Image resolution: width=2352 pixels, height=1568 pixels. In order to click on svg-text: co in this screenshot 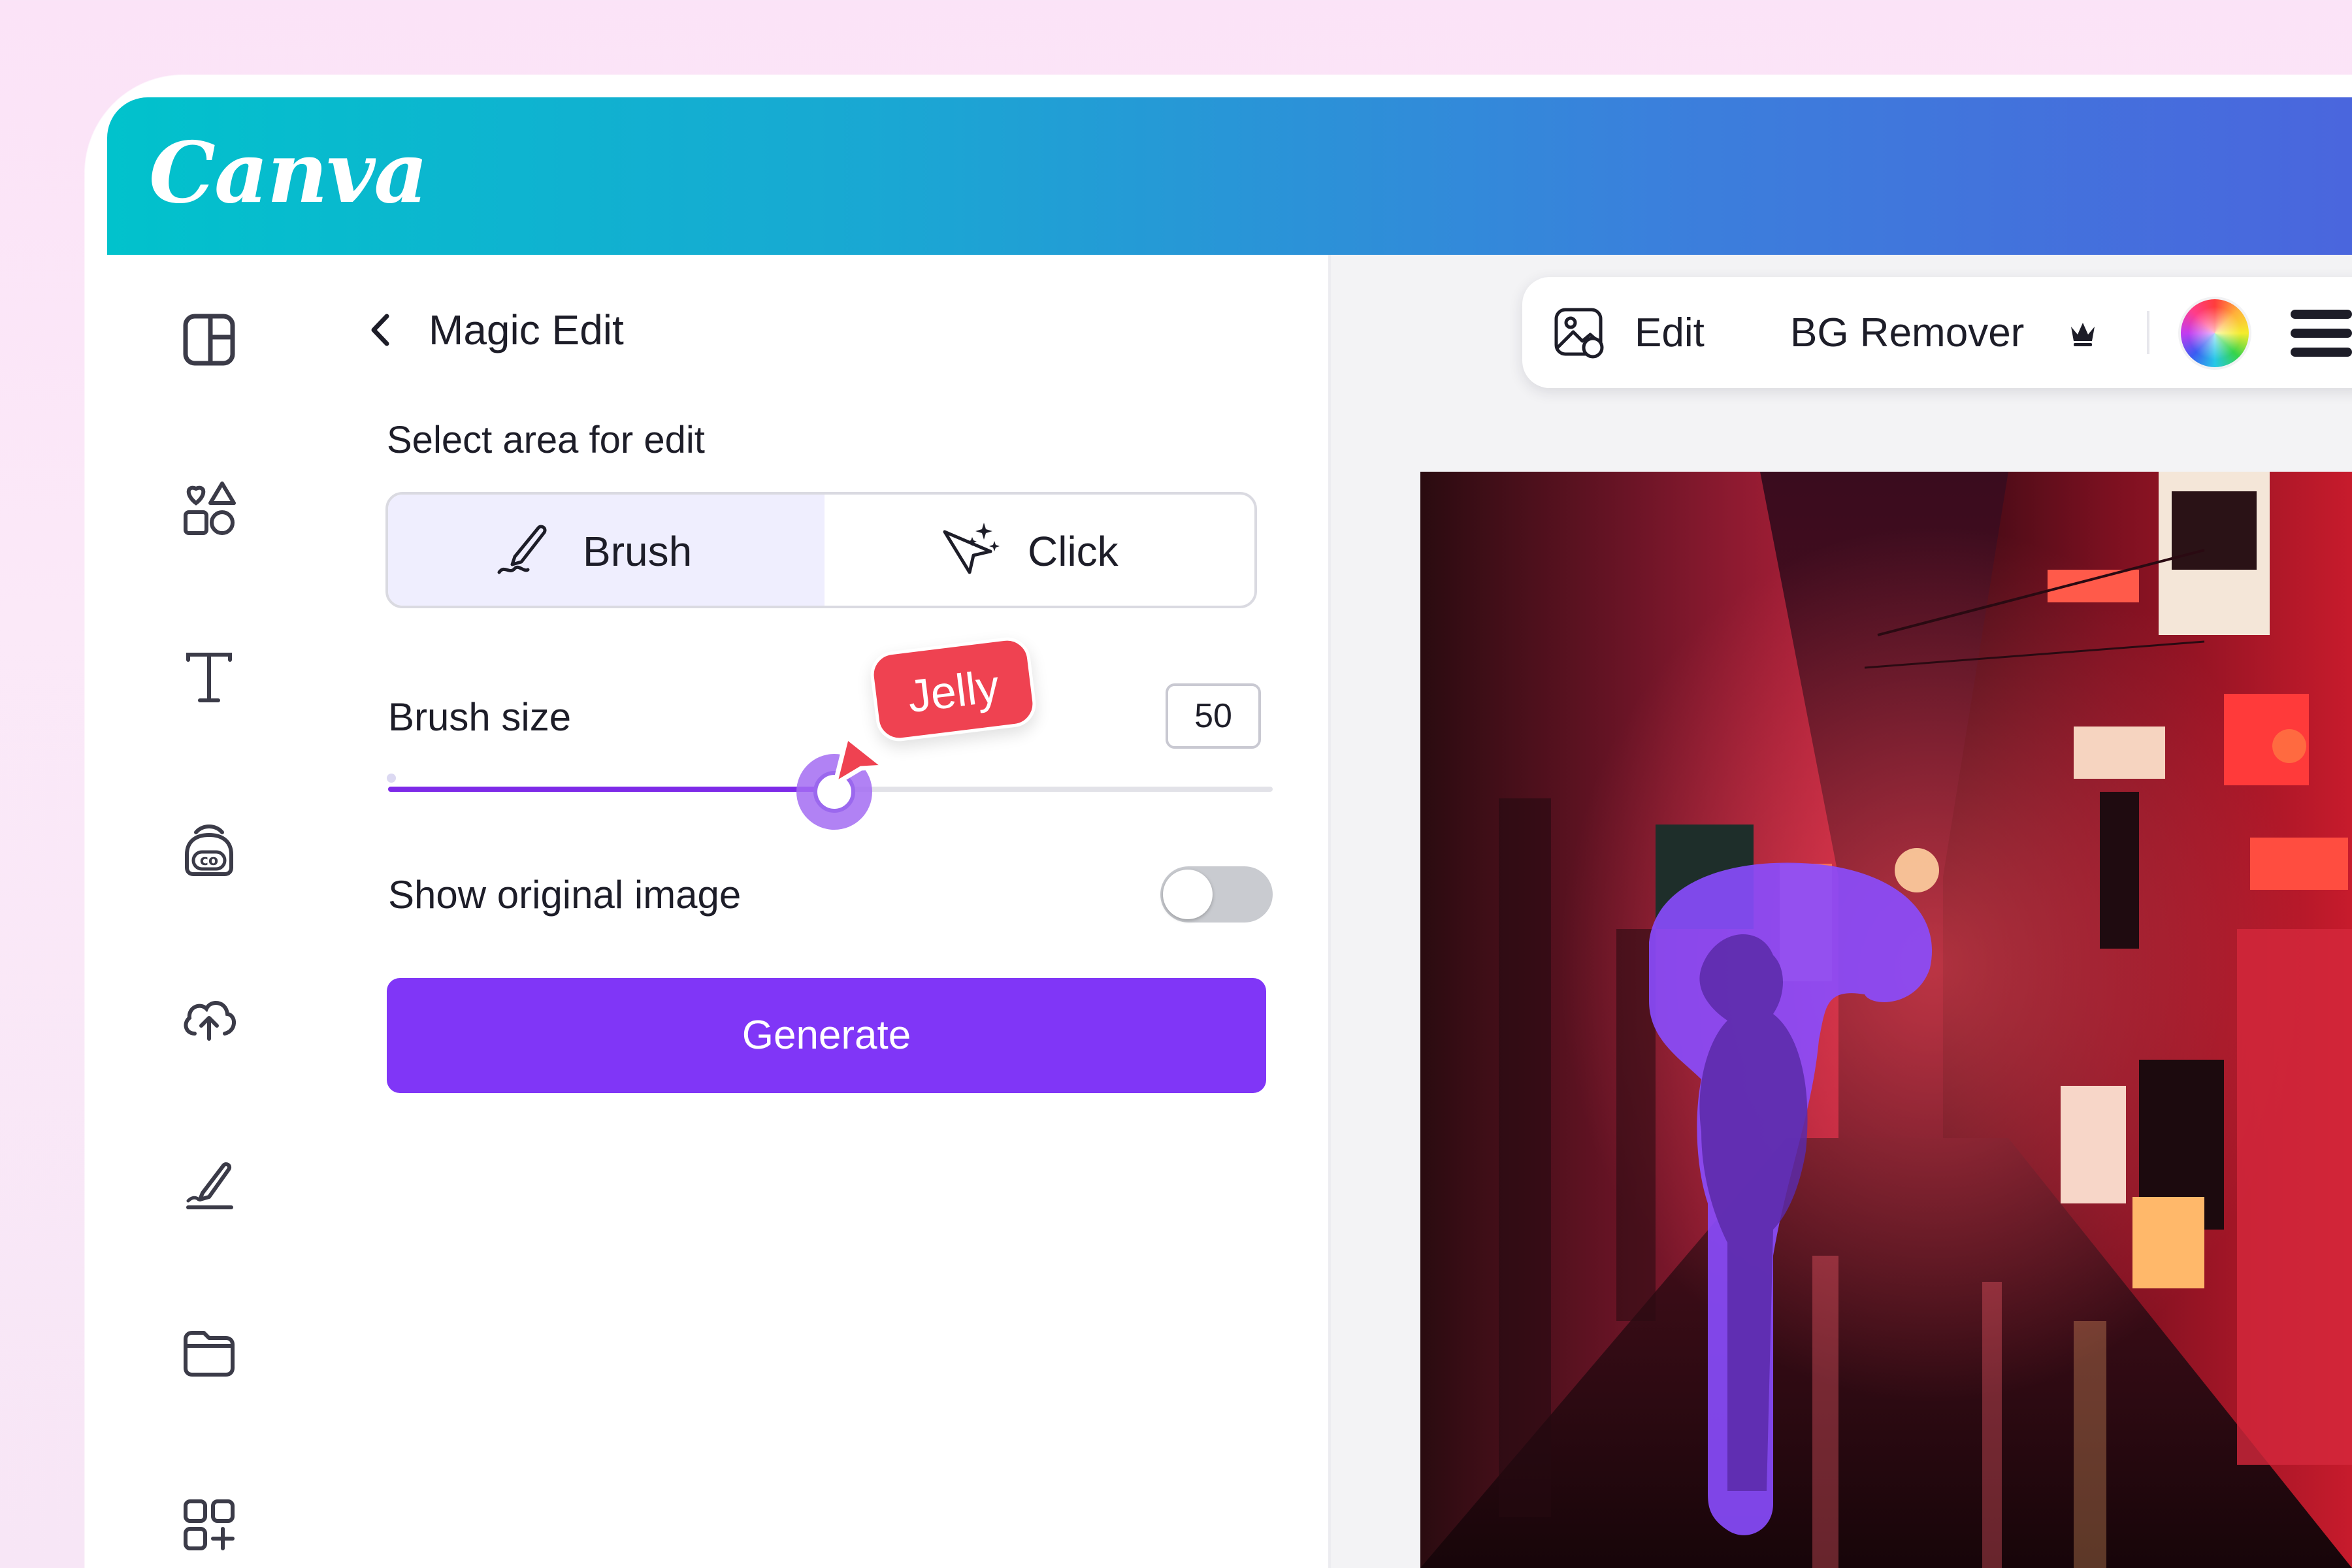, I will do `click(209, 861)`.